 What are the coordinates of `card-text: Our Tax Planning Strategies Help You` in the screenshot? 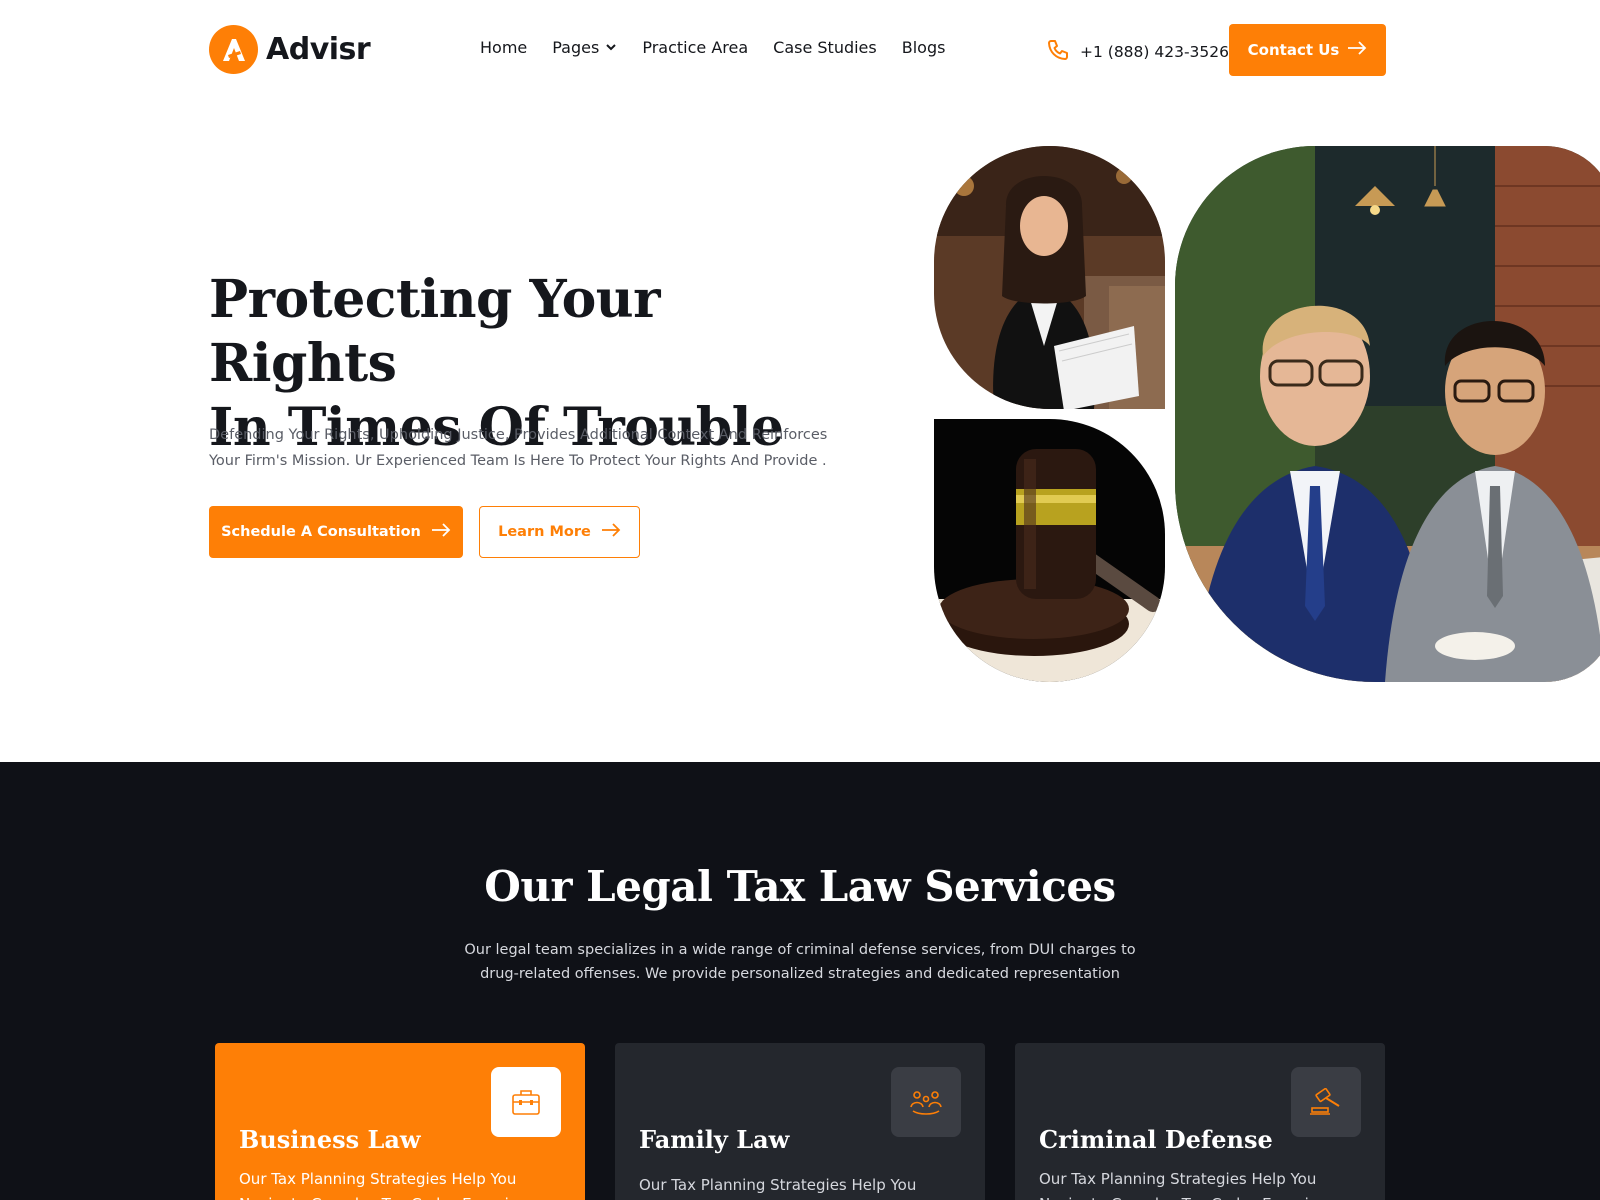 It's located at (778, 1185).